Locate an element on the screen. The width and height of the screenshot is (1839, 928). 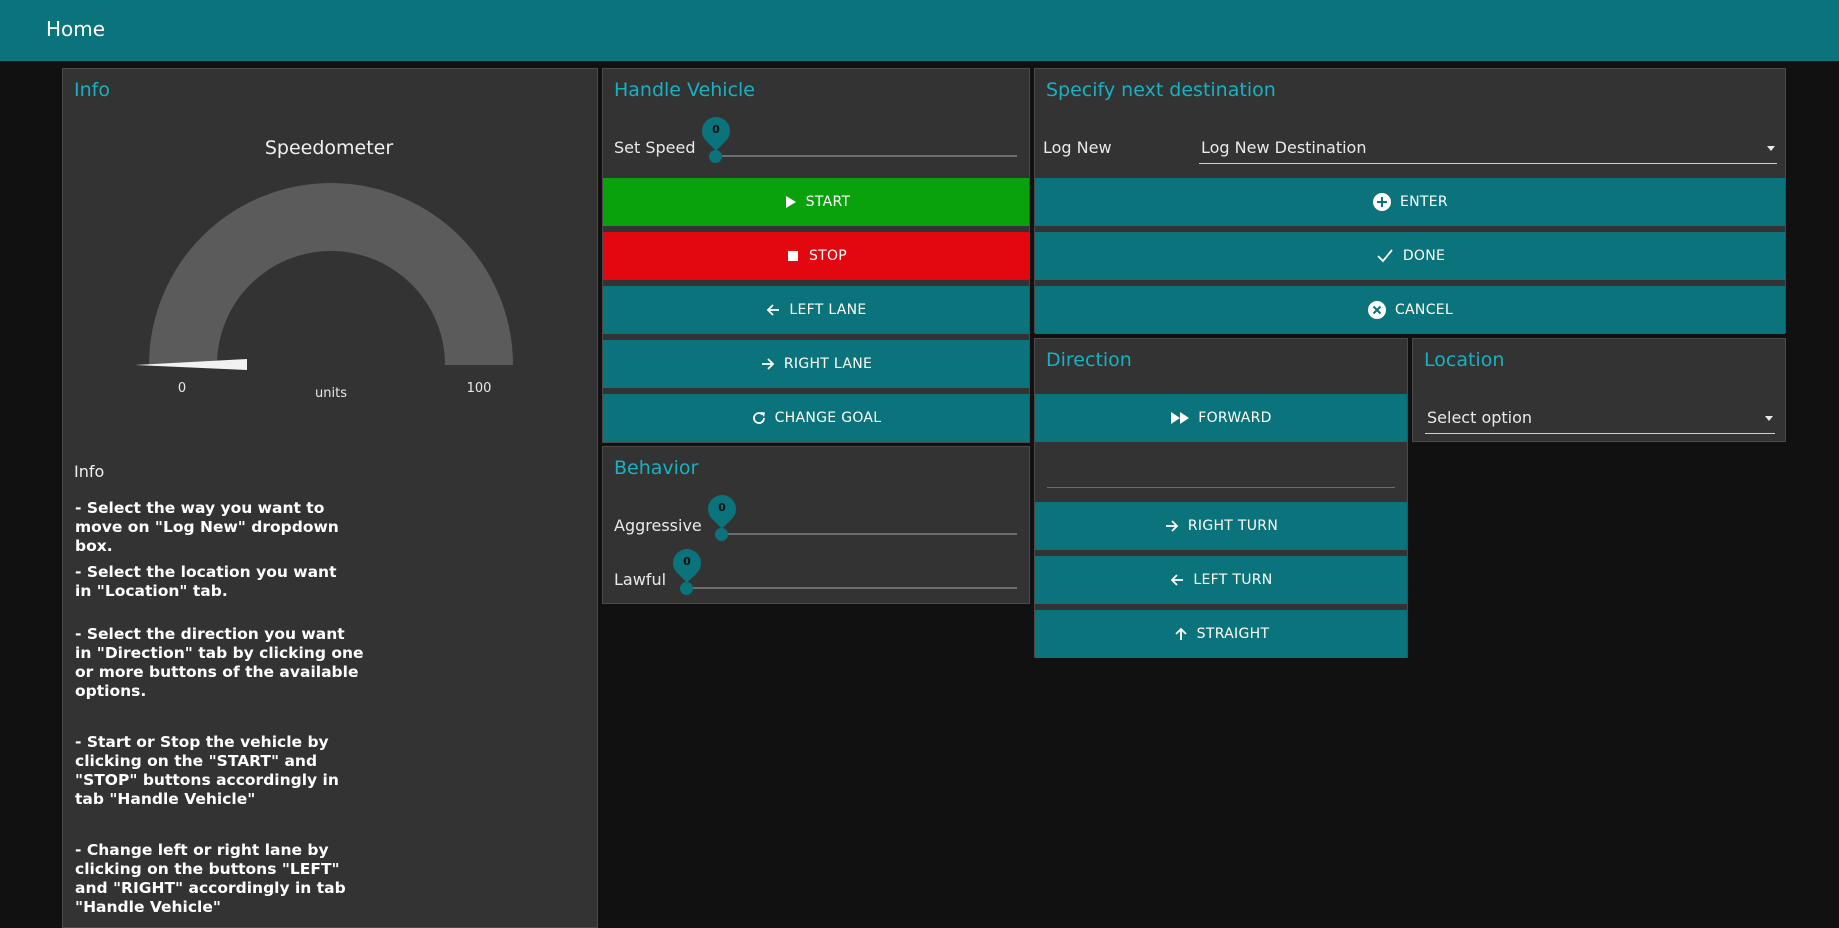
change-goal-button: CHANGE GOAL is located at coordinates (816, 418).